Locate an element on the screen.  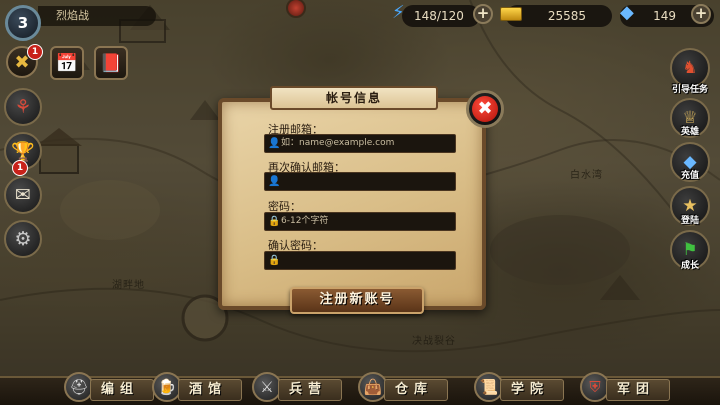
email-field: 👤 如：name@example.com is located at coordinates (360, 143).